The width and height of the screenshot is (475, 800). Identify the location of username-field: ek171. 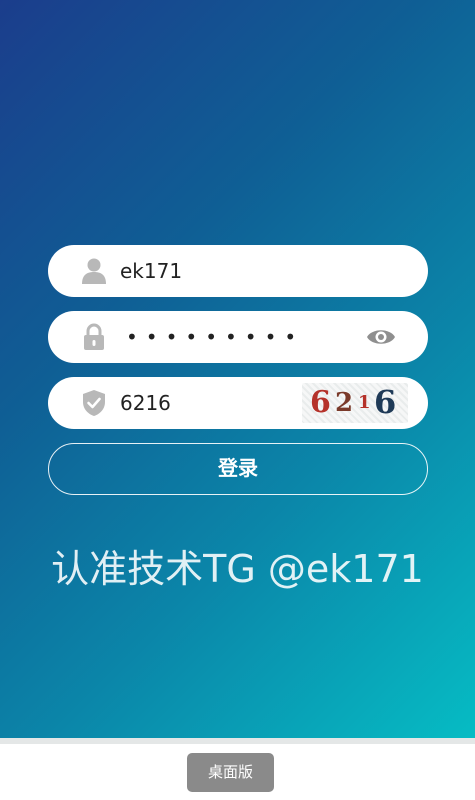
(238, 271).